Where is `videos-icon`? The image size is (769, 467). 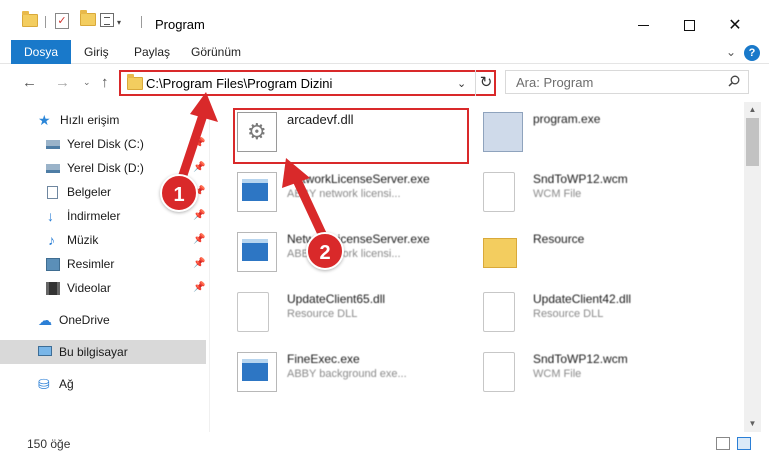
videos-icon is located at coordinates (53, 288).